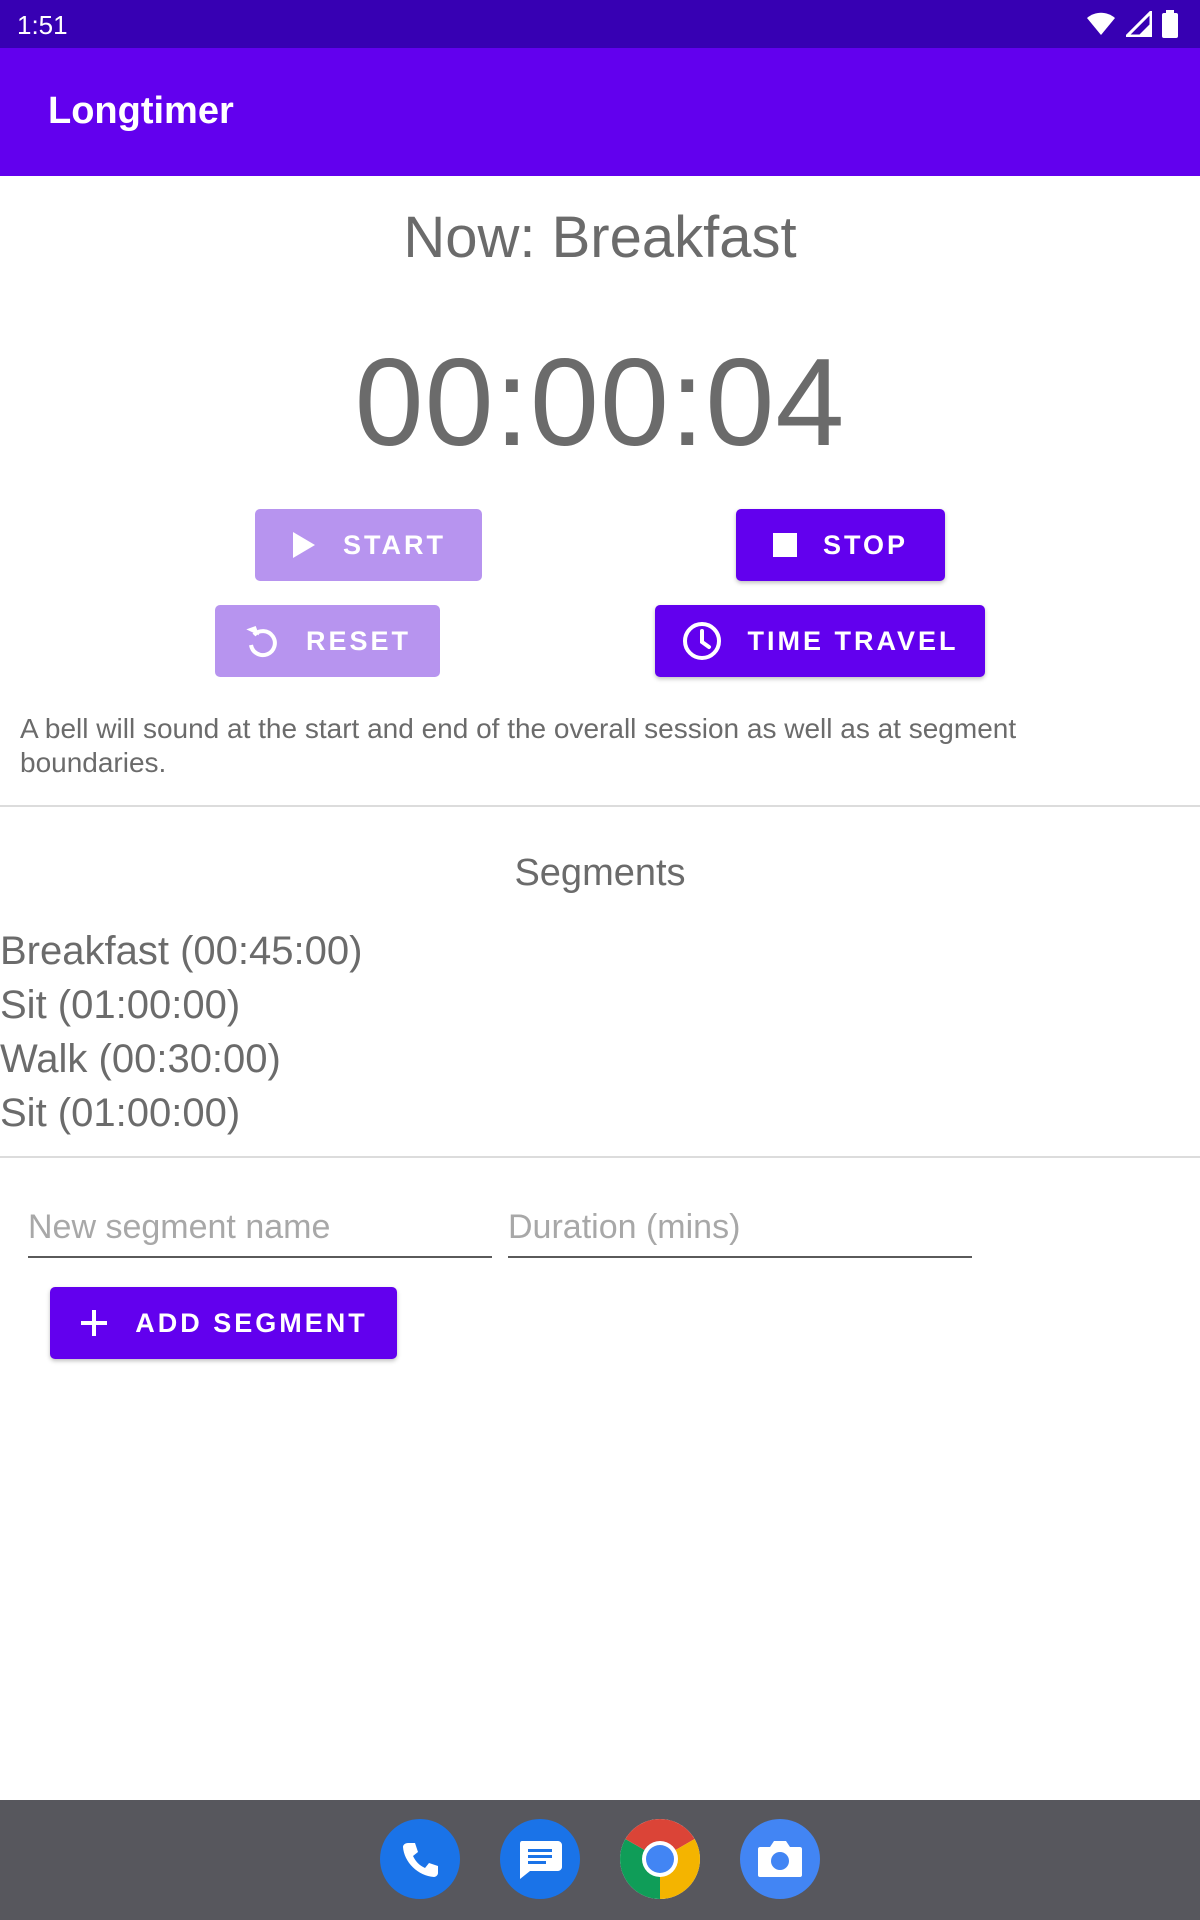 The width and height of the screenshot is (1200, 1920). I want to click on segment-item: Breakfast (00:45:00), so click(181, 951).